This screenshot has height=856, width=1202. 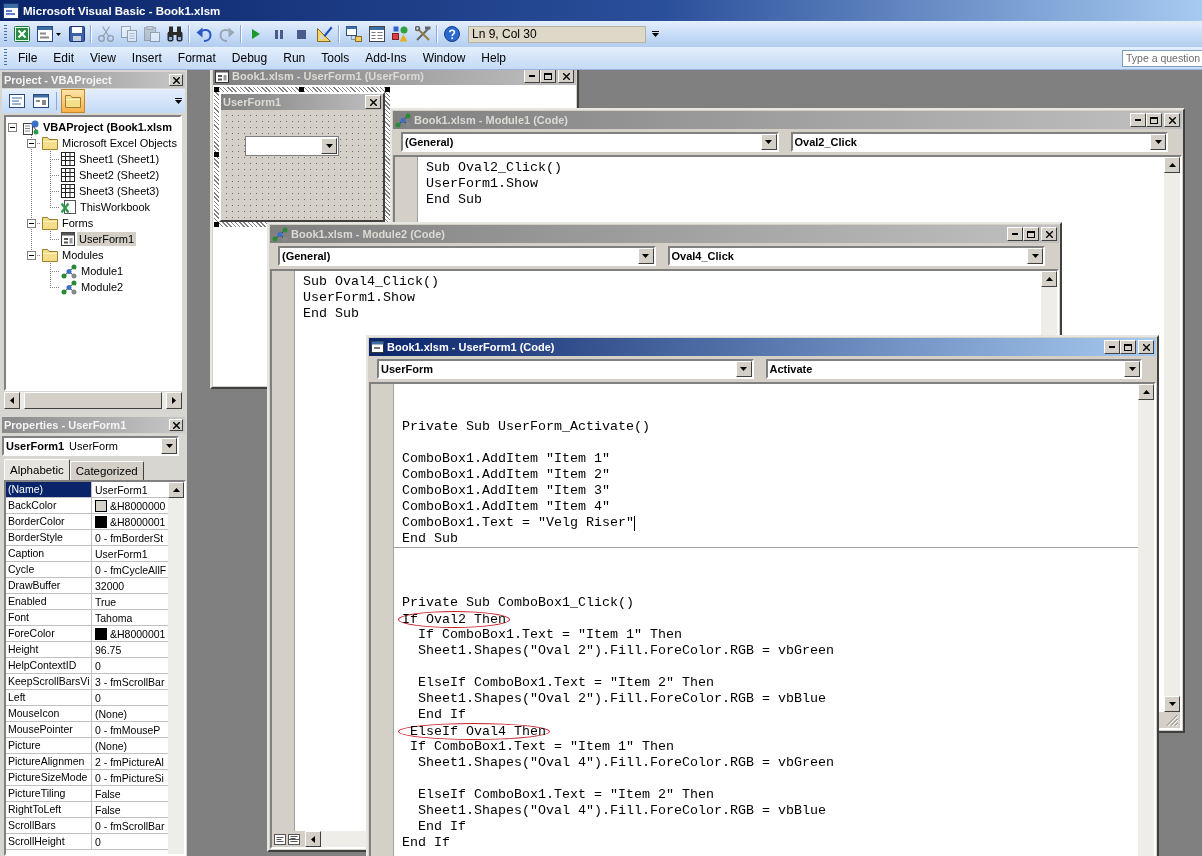 I want to click on property-value: 96.75, so click(x=108, y=649).